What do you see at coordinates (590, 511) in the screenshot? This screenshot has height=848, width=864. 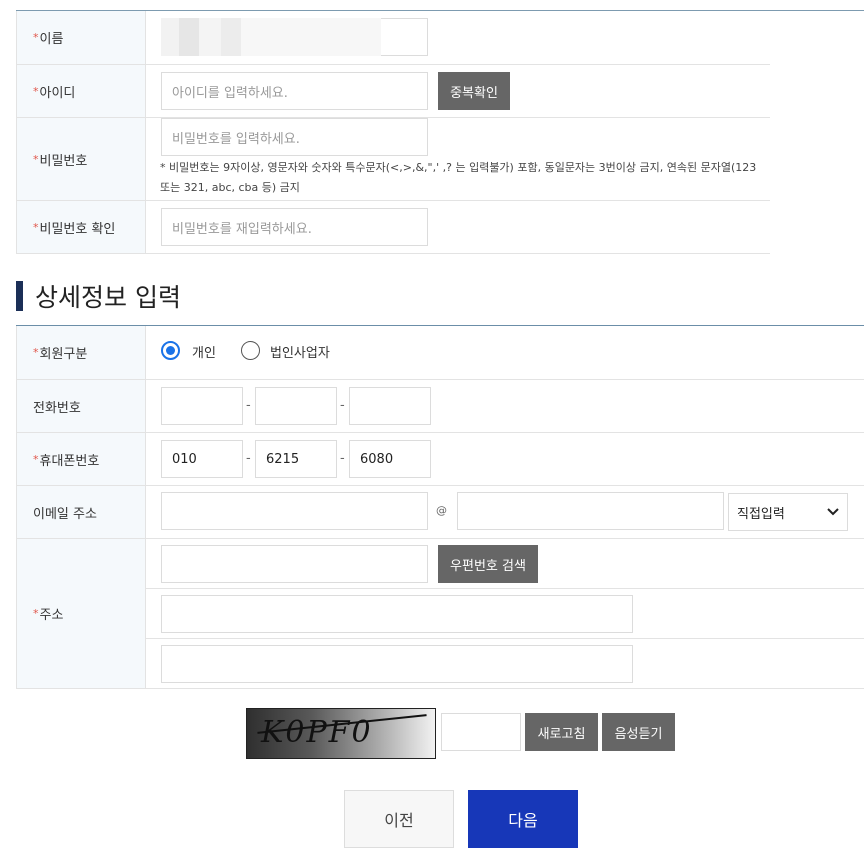 I see `email-domain-input` at bounding box center [590, 511].